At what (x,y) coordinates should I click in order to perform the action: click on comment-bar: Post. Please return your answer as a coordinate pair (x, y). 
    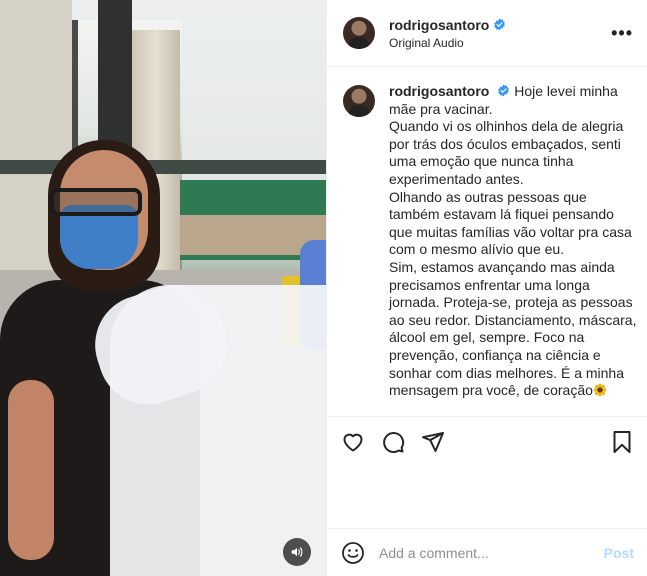
    Looking at the image, I should click on (487, 552).